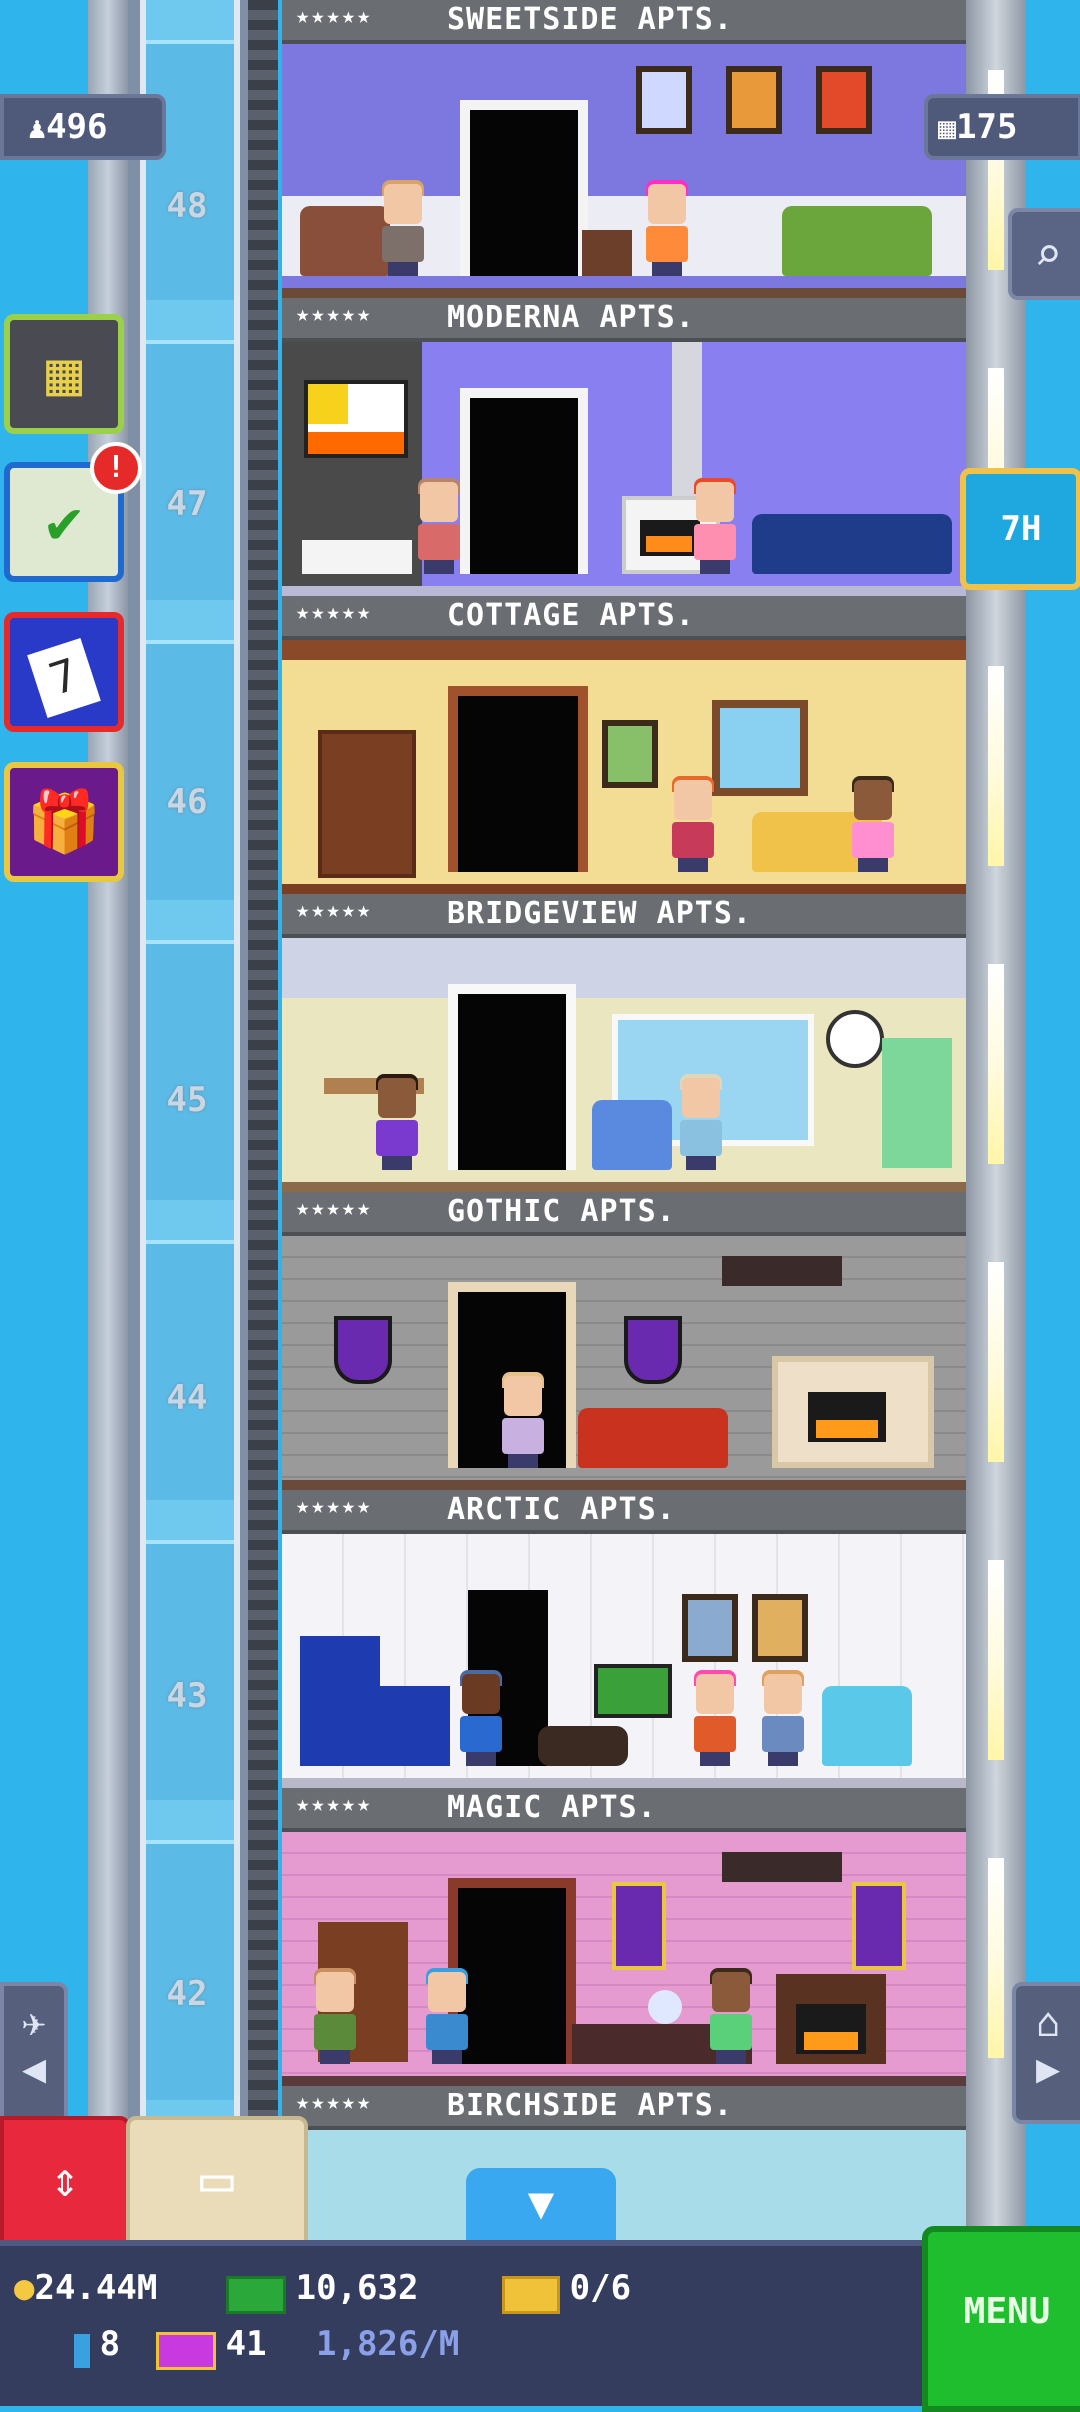  Describe the element at coordinates (624, 1937) in the screenshot. I see `floor-magic: ★★★★★ MAGIC APTS.` at that location.